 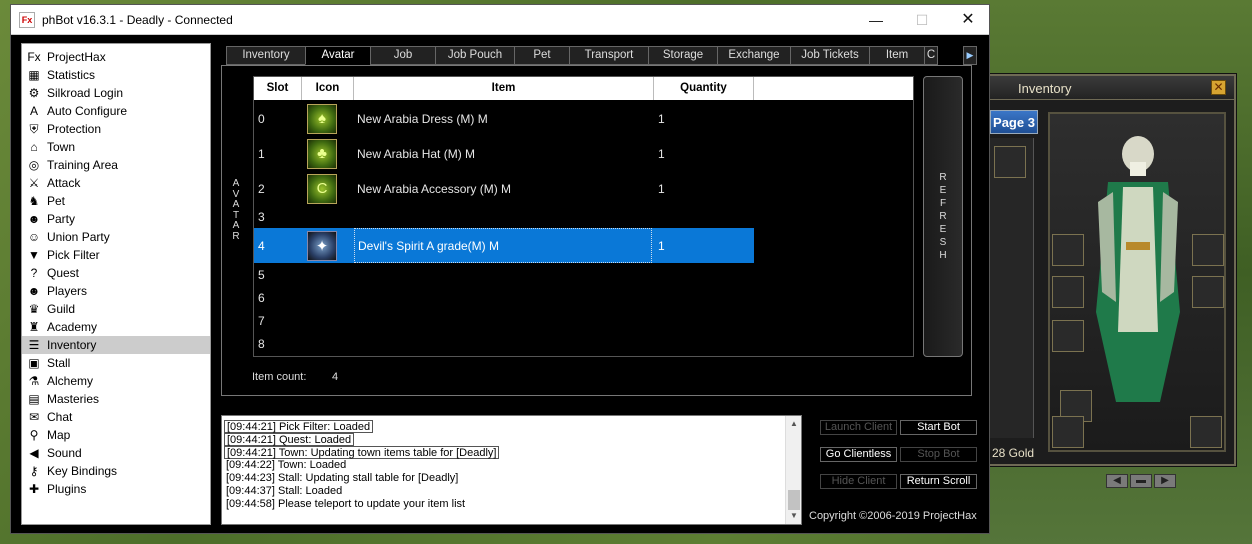 What do you see at coordinates (116, 309) in the screenshot?
I see `sidebar-item-guild: ♛ Guild` at bounding box center [116, 309].